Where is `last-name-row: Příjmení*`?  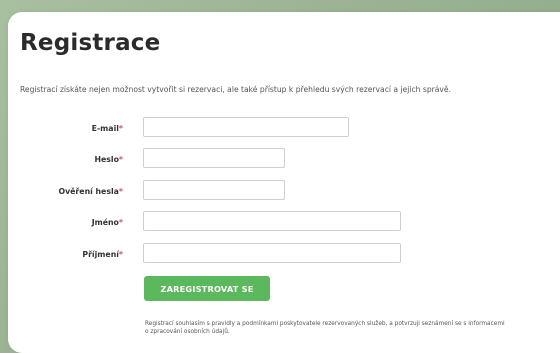 last-name-row: Příjmení* is located at coordinates (280, 254).